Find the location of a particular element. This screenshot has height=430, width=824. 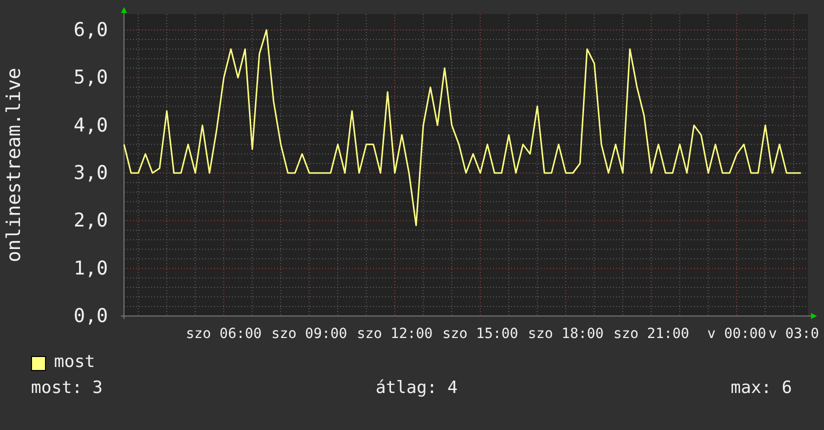

axis-title: onlinestream.live is located at coordinates (14, 165).